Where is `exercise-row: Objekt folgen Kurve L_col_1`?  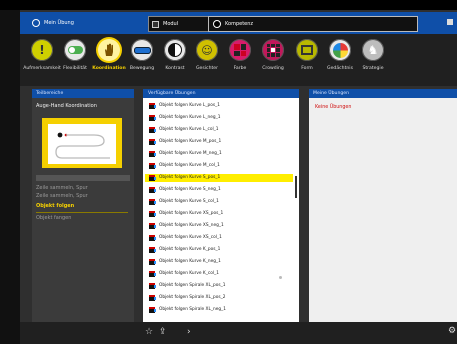 exercise-row: Objekt folgen Kurve L_col_1 is located at coordinates (219, 130).